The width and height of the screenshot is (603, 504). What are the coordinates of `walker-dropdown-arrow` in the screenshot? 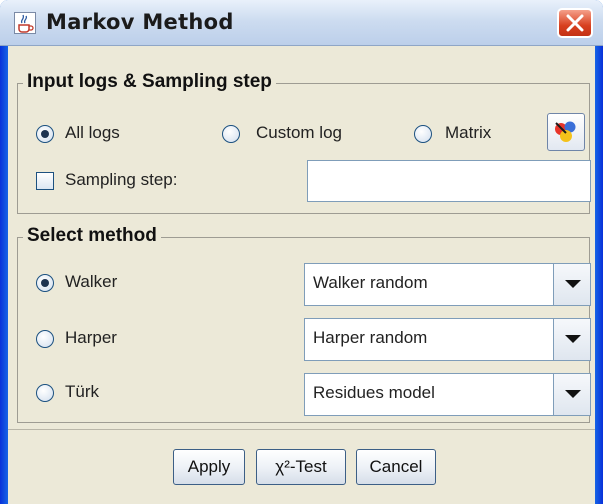 It's located at (571, 284).